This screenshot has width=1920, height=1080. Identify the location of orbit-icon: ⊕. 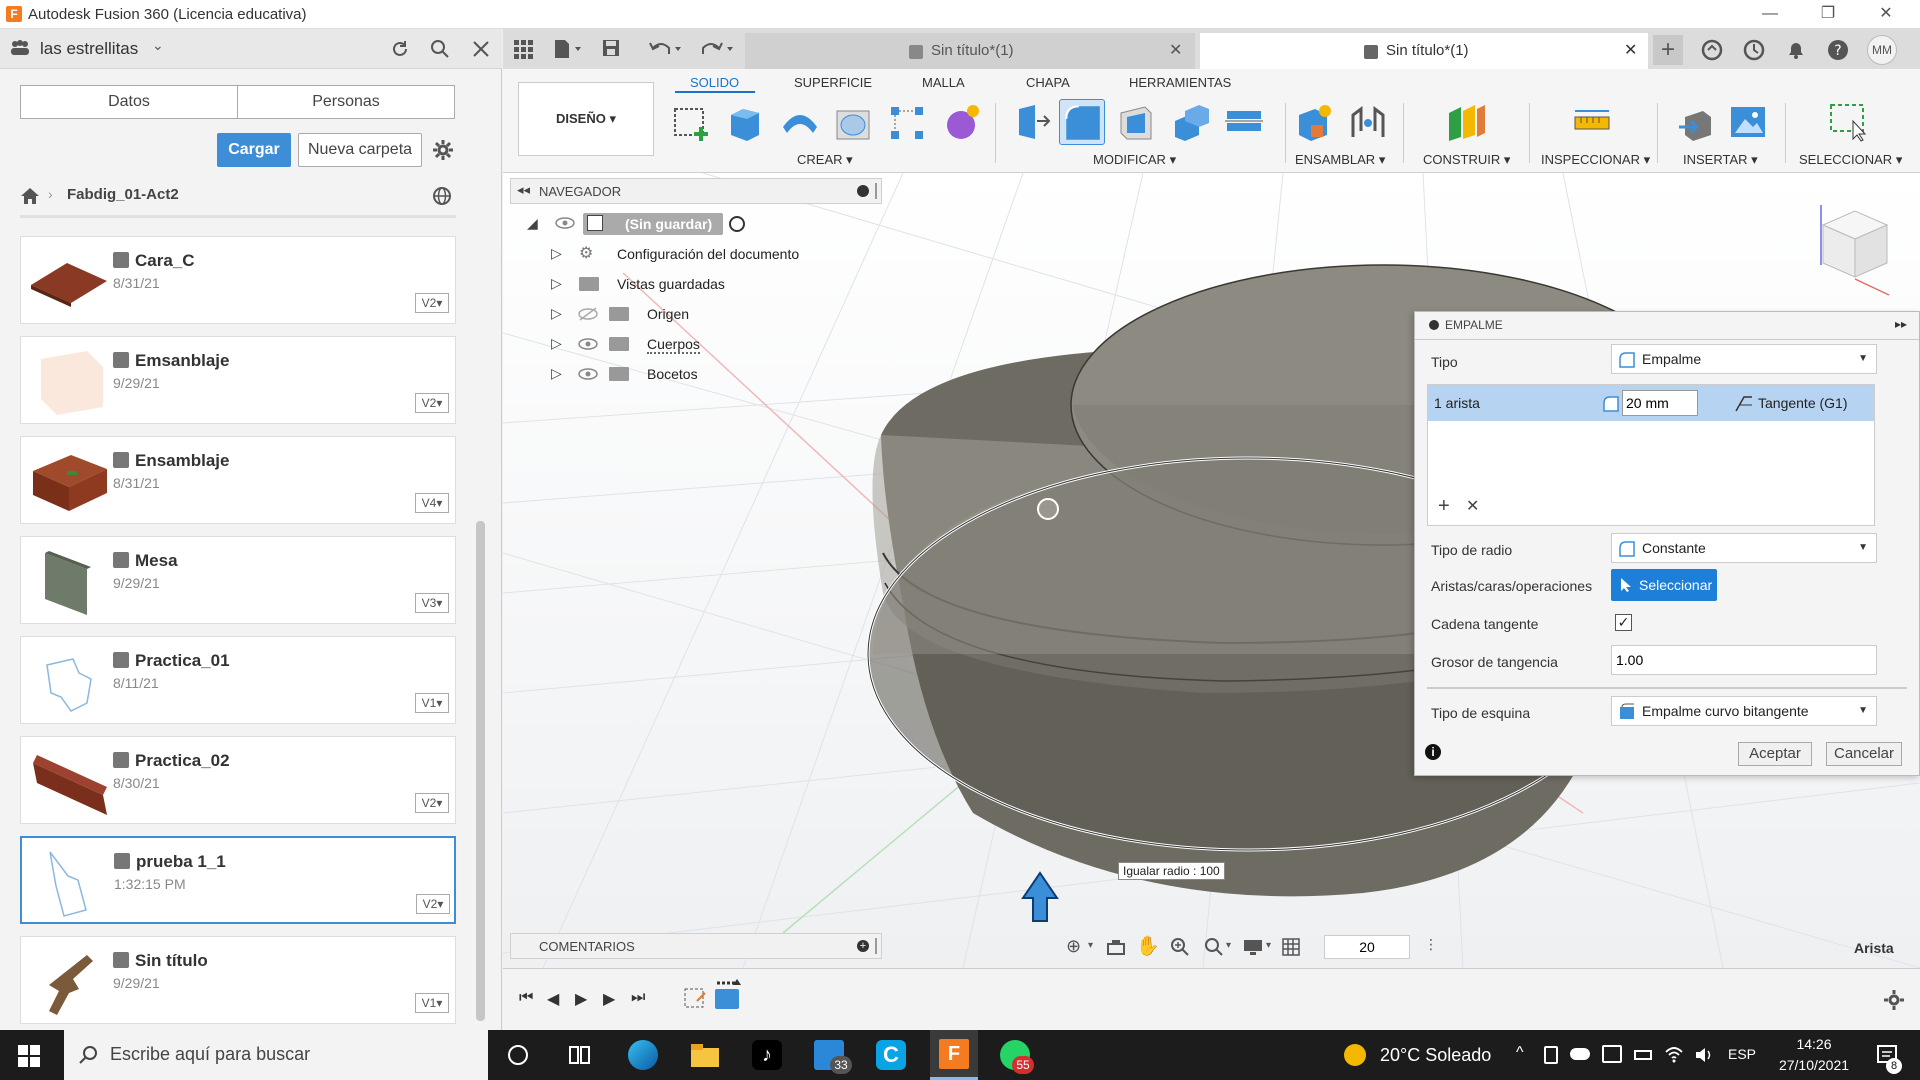
(1073, 946).